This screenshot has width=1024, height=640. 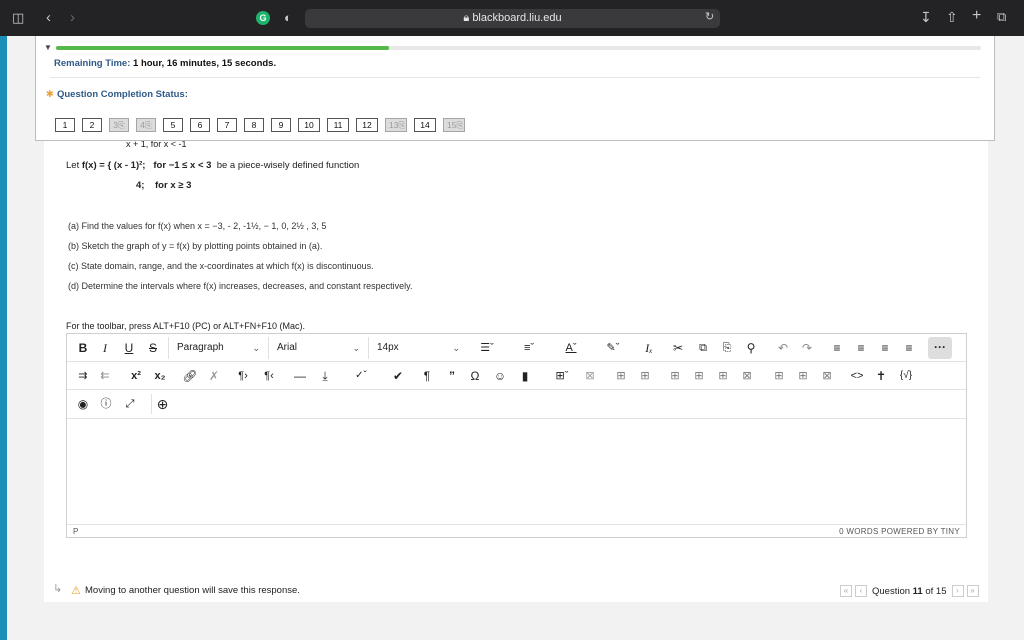 What do you see at coordinates (190, 376) in the screenshot?
I see `link-icon: 🔗︎` at bounding box center [190, 376].